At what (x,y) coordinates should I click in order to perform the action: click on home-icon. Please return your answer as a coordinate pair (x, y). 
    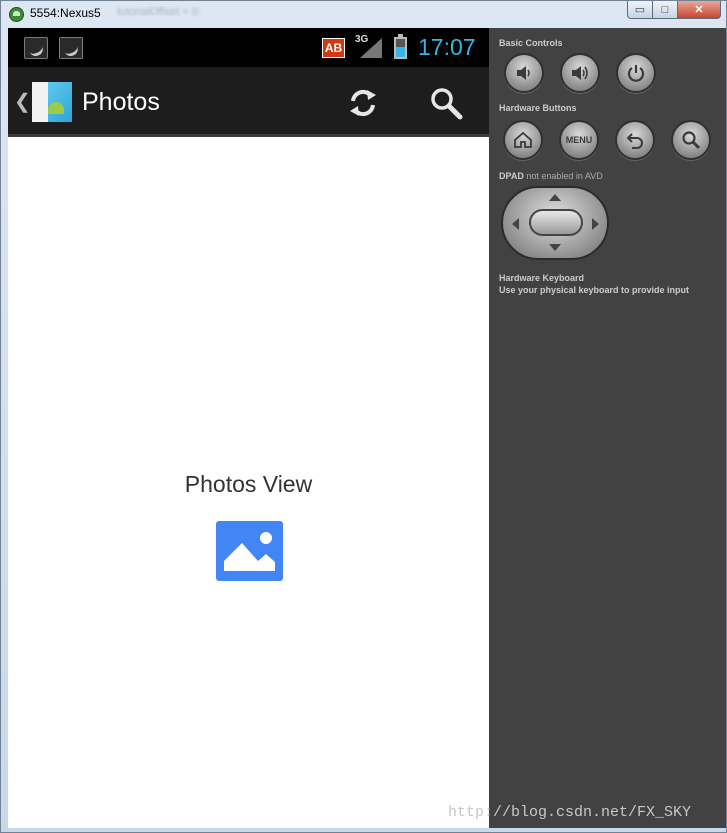
    Looking at the image, I should click on (523, 139).